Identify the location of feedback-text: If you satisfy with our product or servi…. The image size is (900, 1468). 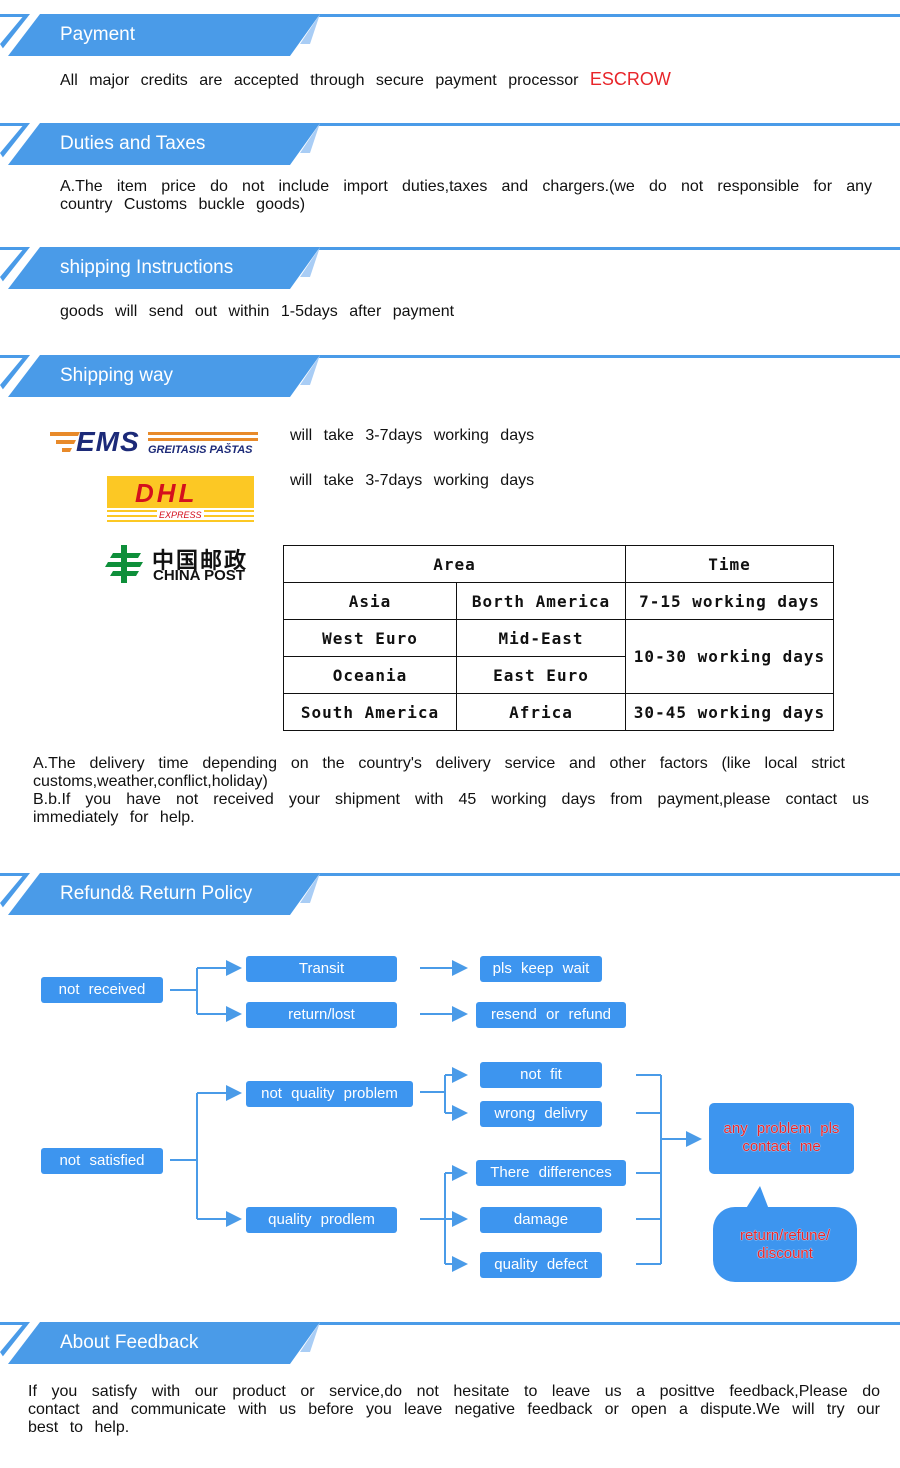
(454, 1409).